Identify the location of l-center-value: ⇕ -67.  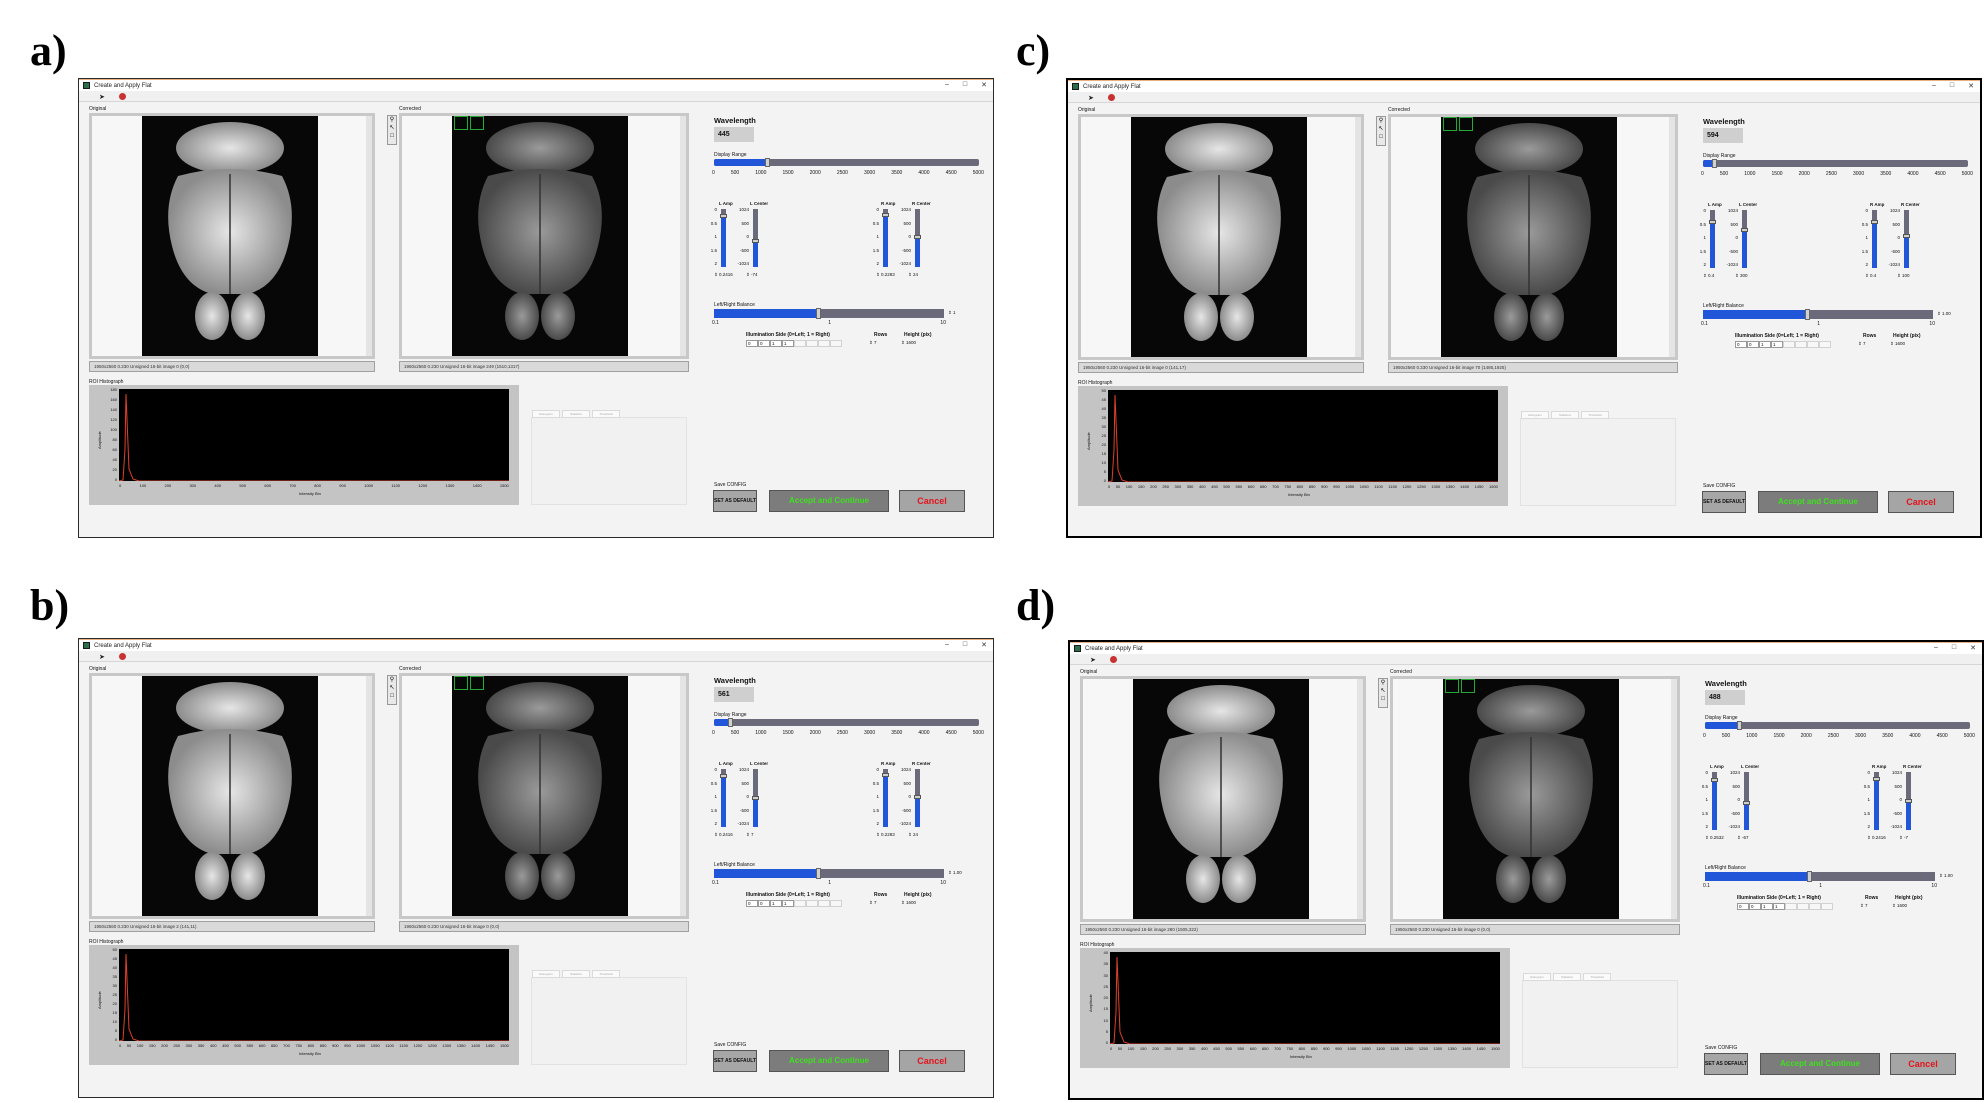
(1743, 838).